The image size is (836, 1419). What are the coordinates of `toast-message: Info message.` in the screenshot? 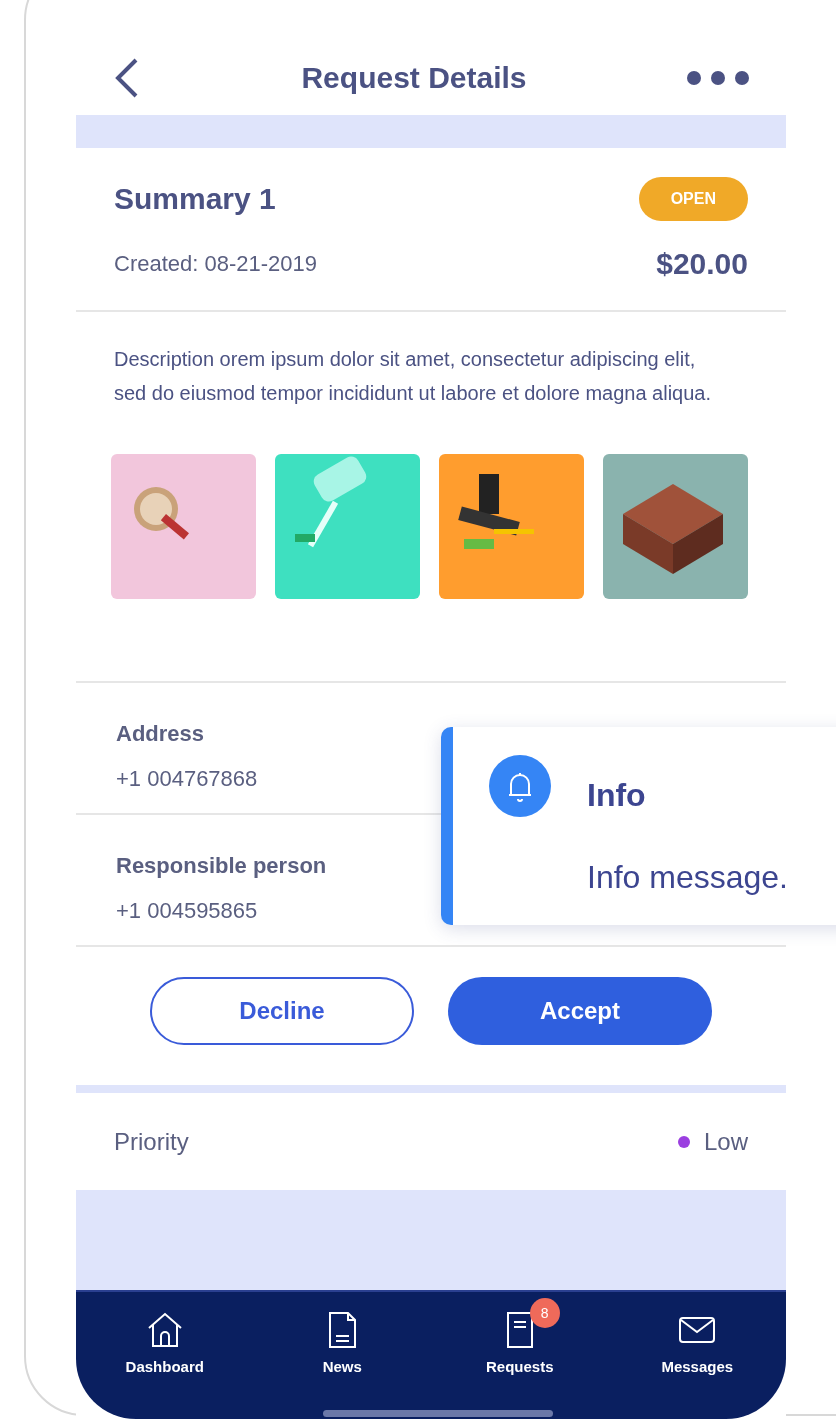 It's located at (687, 877).